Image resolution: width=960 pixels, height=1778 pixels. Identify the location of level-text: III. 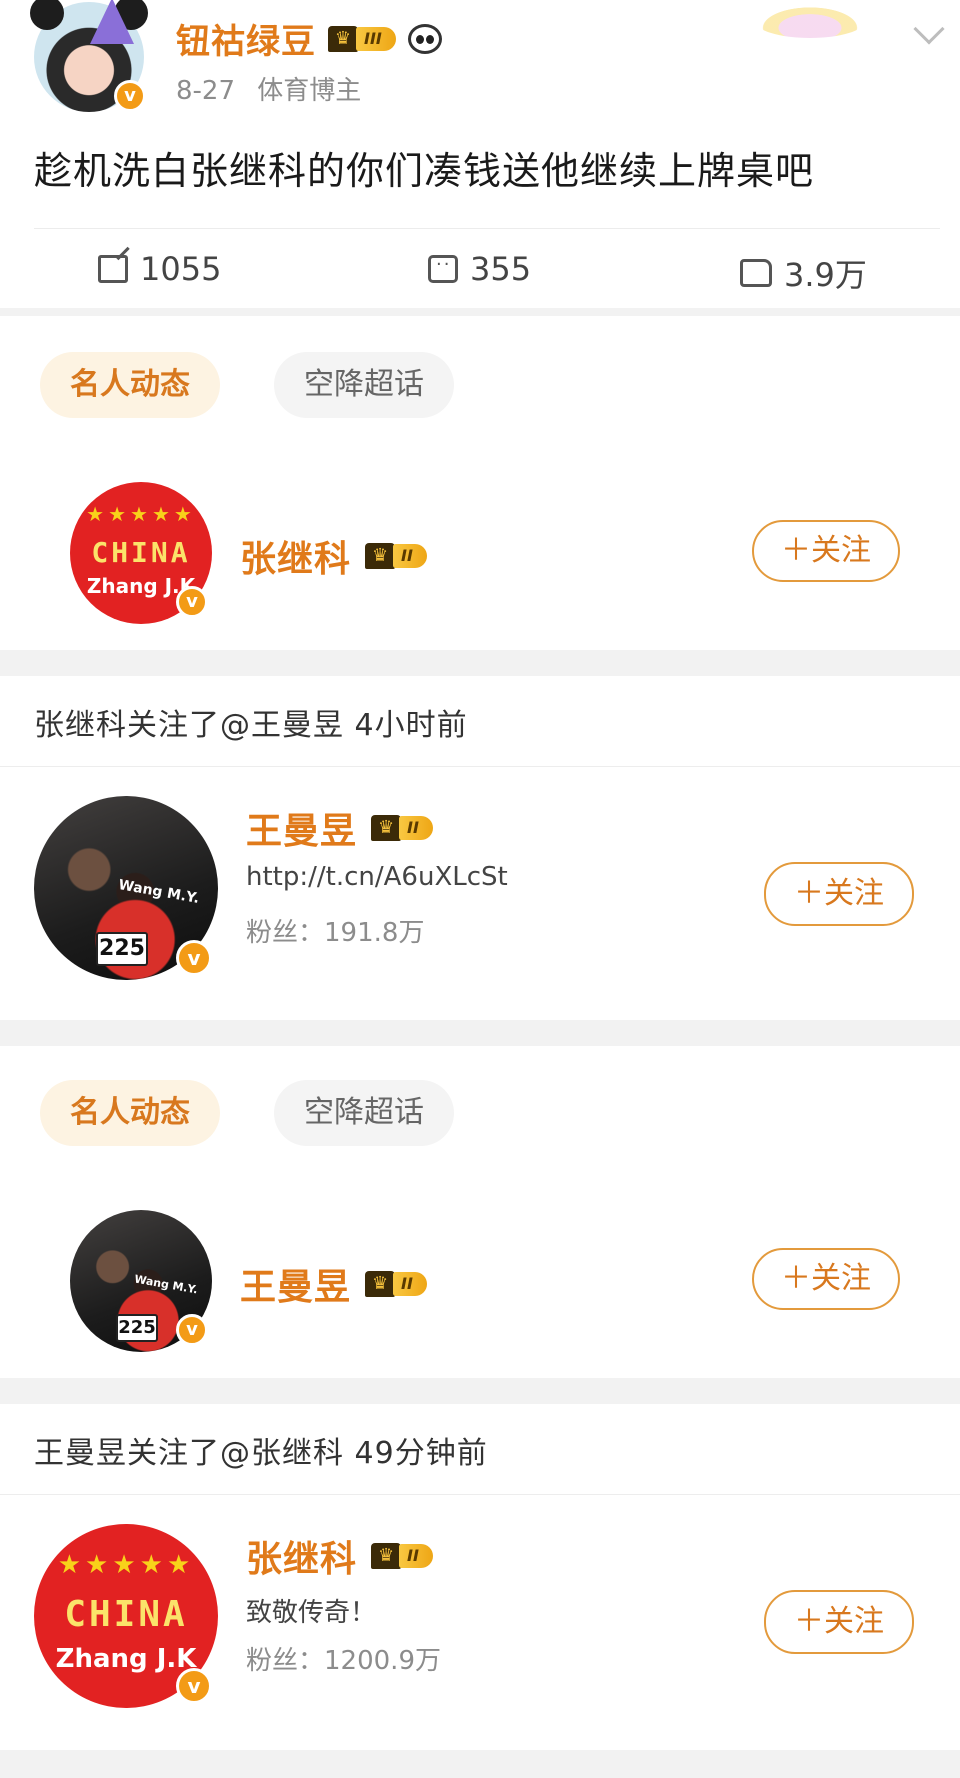
(376, 38).